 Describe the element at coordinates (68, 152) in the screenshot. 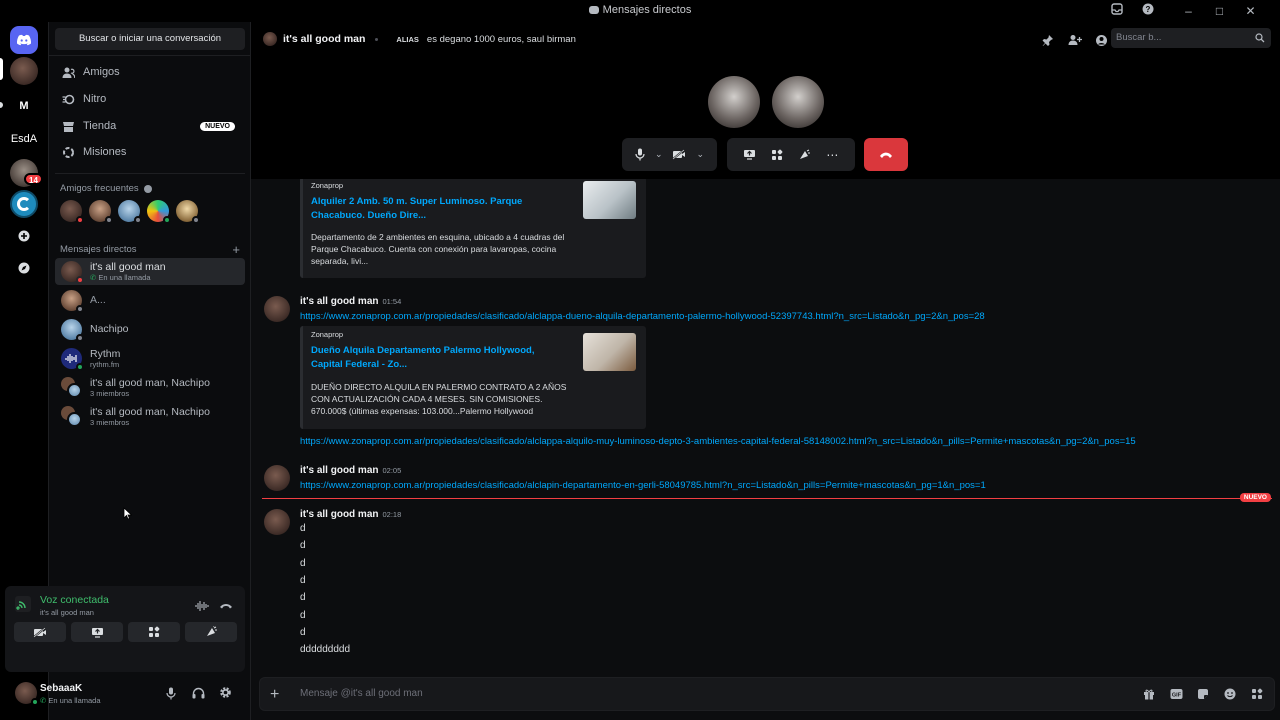

I see `quests-icon` at that location.